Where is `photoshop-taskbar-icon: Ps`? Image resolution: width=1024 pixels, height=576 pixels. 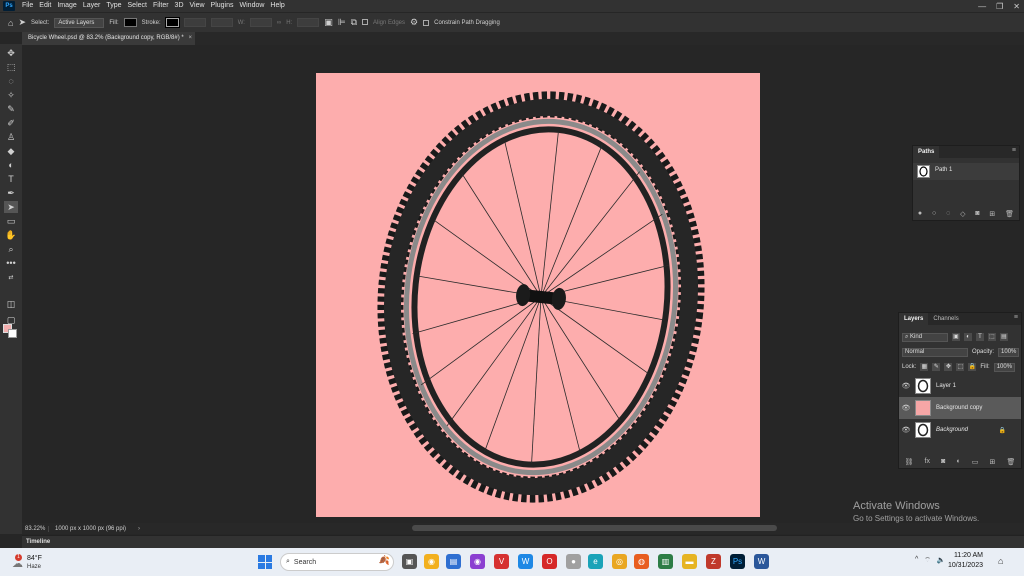
photoshop-taskbar-icon: Ps is located at coordinates (737, 561).